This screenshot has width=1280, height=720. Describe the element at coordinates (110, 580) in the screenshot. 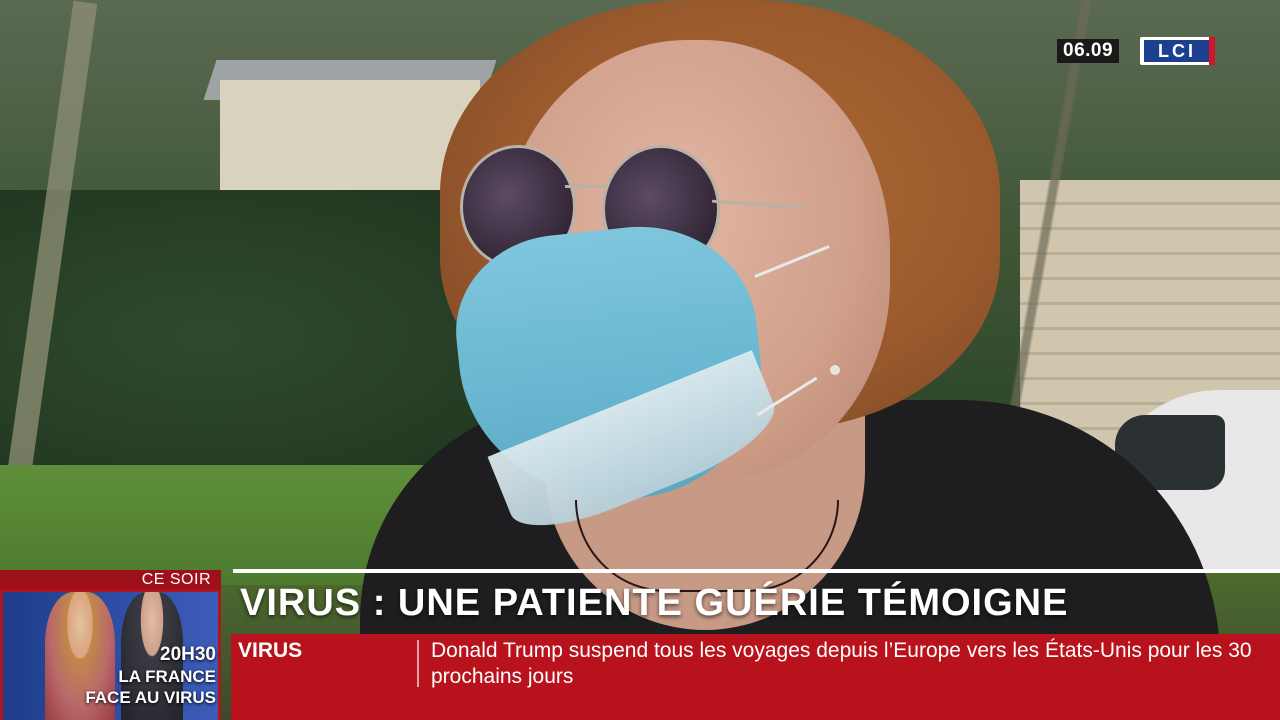

I see `teaser-kicker-bar: CE SOIR` at that location.